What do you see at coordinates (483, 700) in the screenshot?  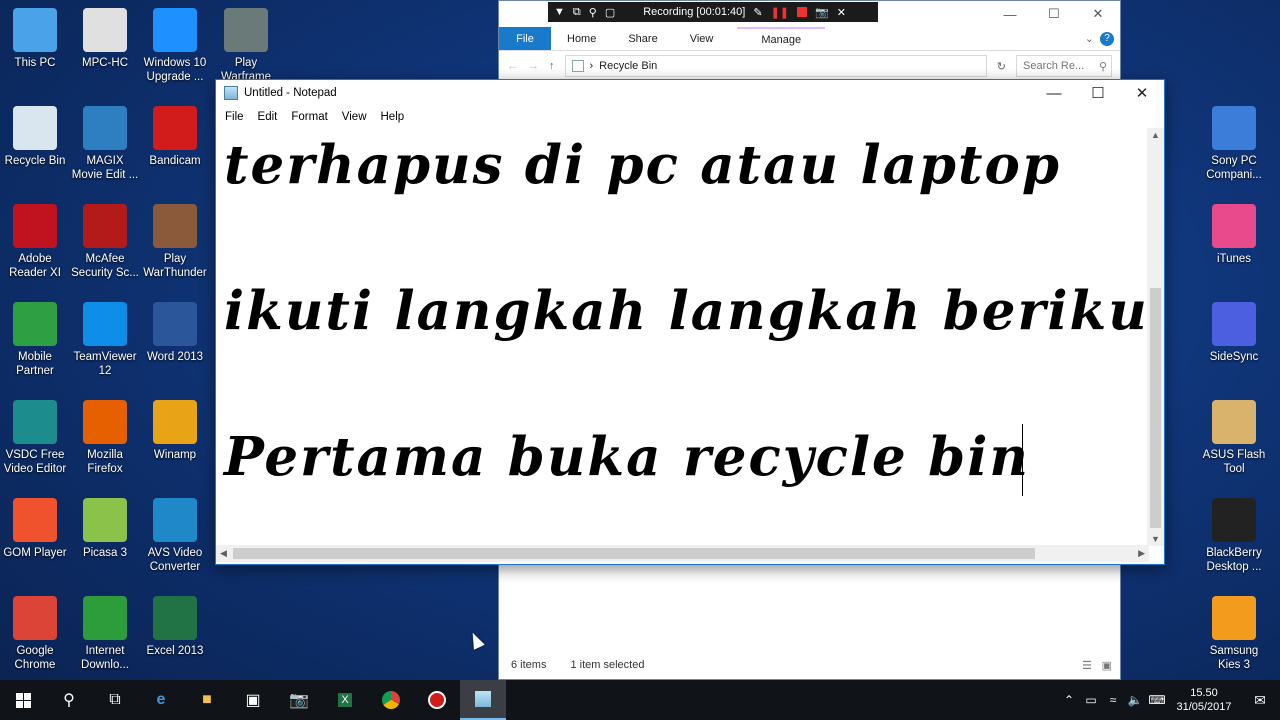 I see `taskbar-notepad` at bounding box center [483, 700].